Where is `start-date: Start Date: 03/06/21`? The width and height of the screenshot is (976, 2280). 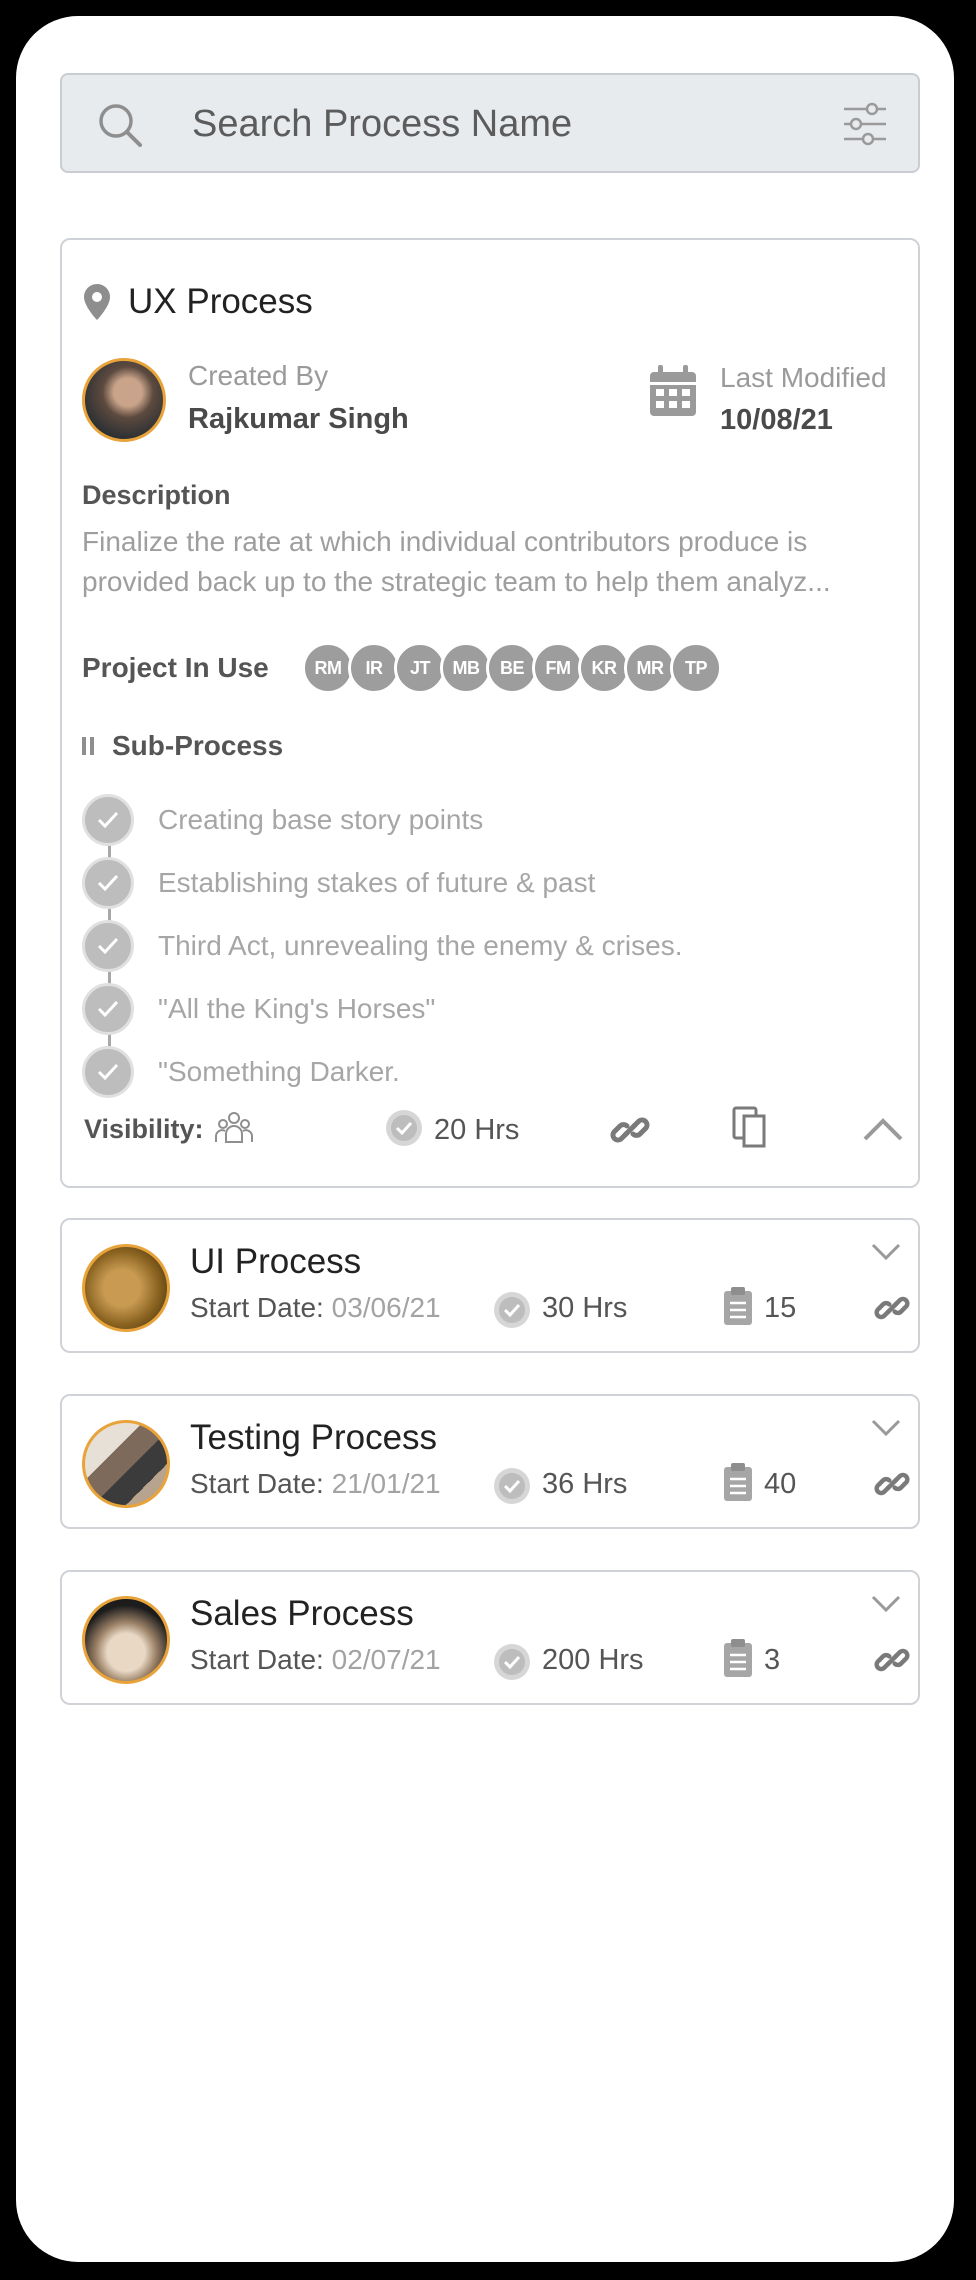 start-date: Start Date: 03/06/21 is located at coordinates (315, 1308).